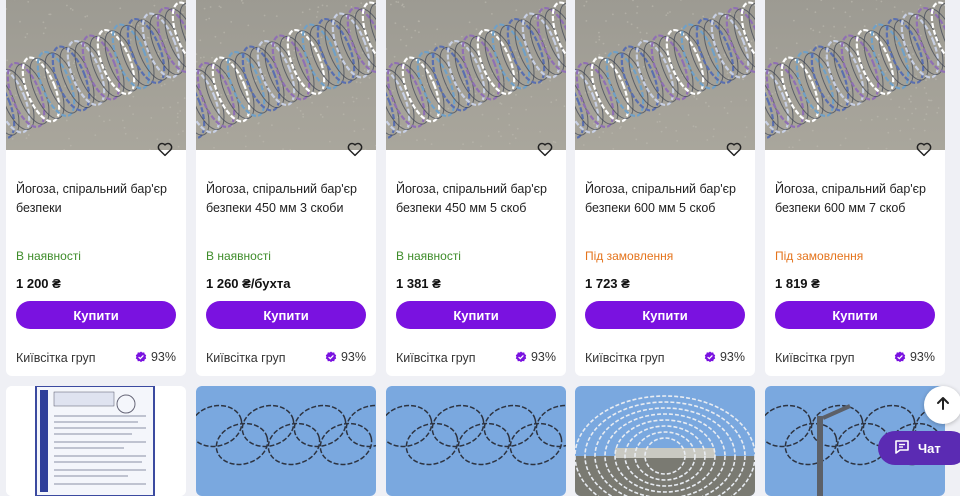 The height and width of the screenshot is (496, 960). I want to click on chat-icon, so click(902, 448).